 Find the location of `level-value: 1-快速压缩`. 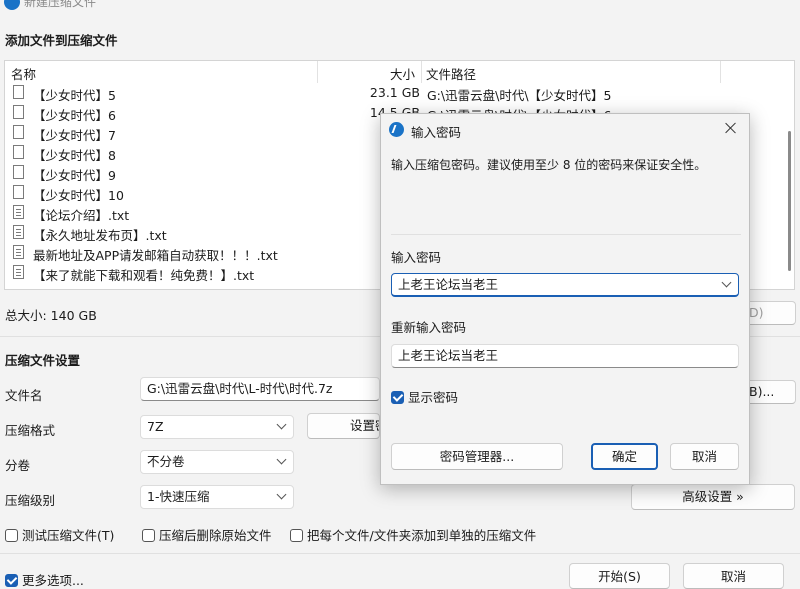

level-value: 1-快速压缩 is located at coordinates (178, 496).